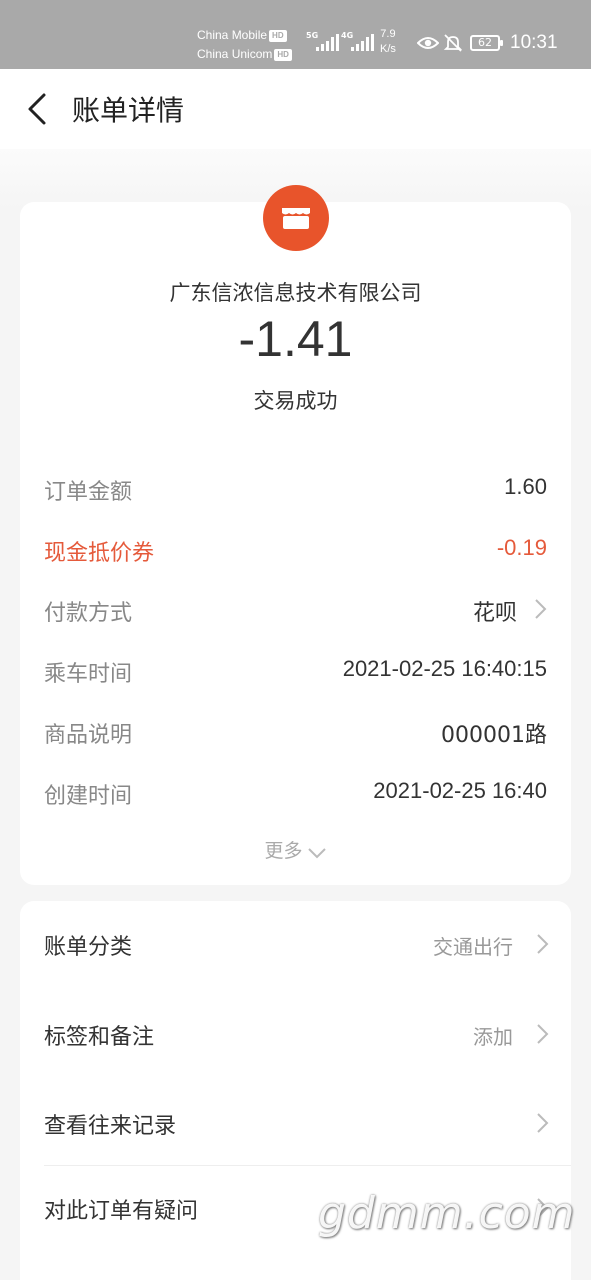  Describe the element at coordinates (460, 790) in the screenshot. I see `detail-value: 2021-02-25 16:40` at that location.